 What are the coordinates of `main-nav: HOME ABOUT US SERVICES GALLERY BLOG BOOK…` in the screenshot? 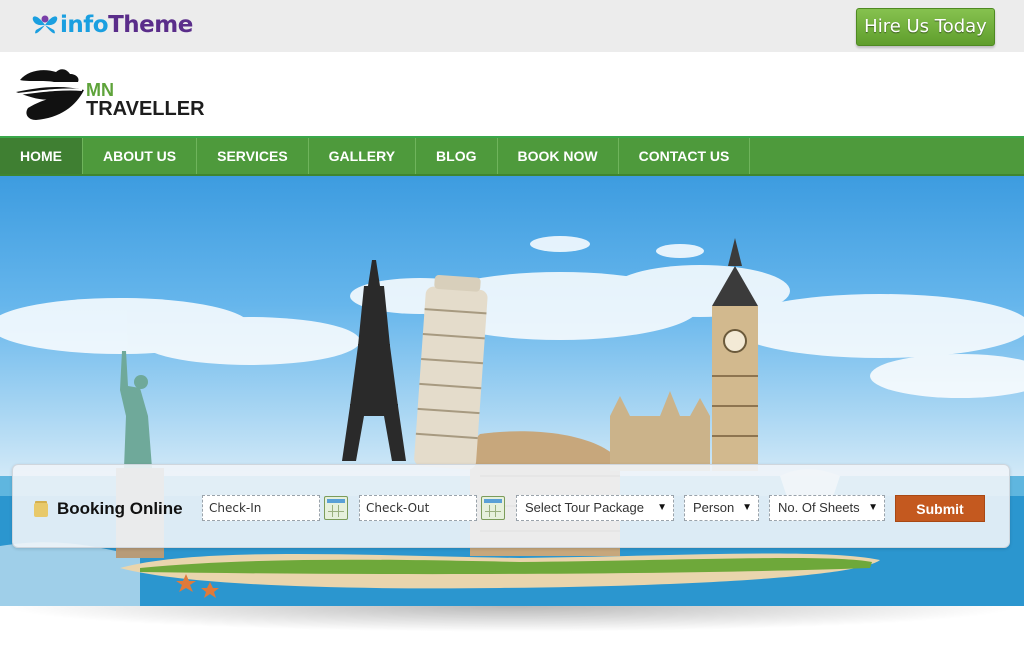 It's located at (512, 156).